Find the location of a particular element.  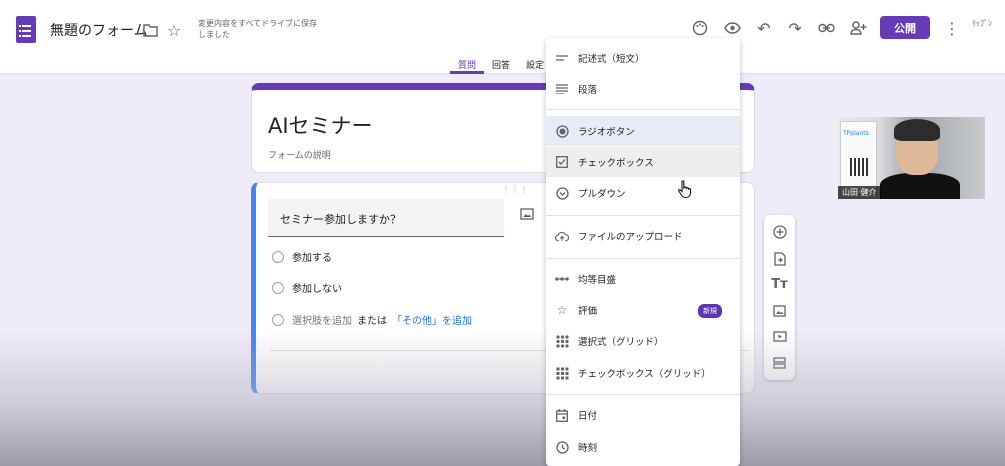

menu-item-rating: ☆ 評価 新規 is located at coordinates (643, 310).